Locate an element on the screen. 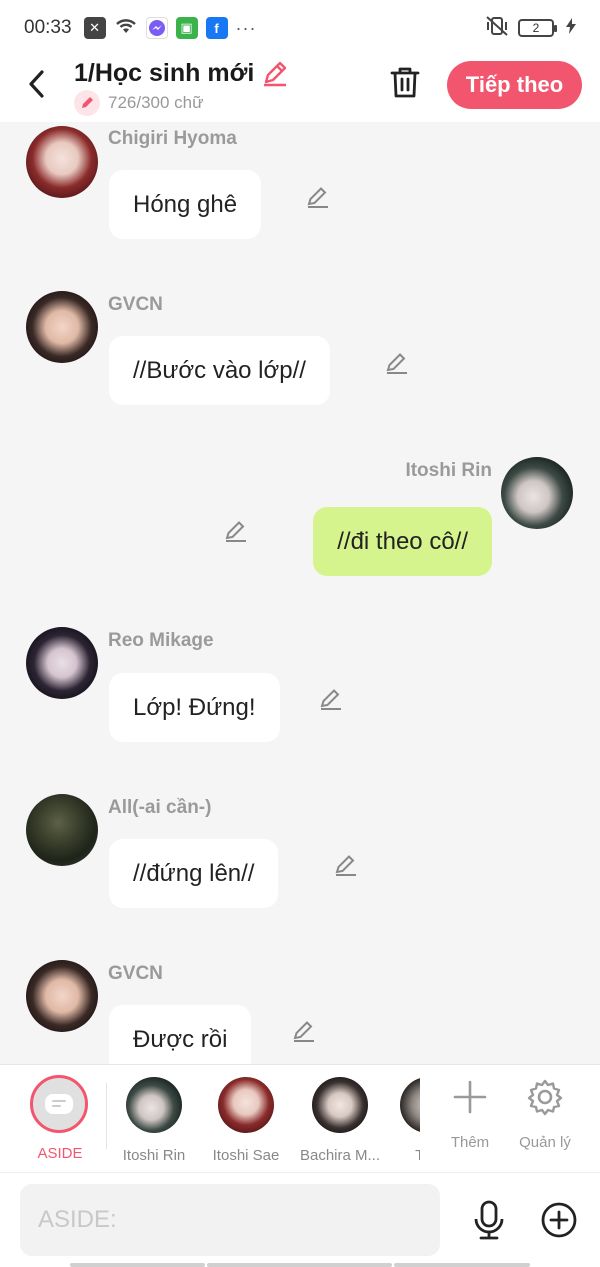 This screenshot has height=1267, width=600. word-count: 726/300 chữ is located at coordinates (139, 103).